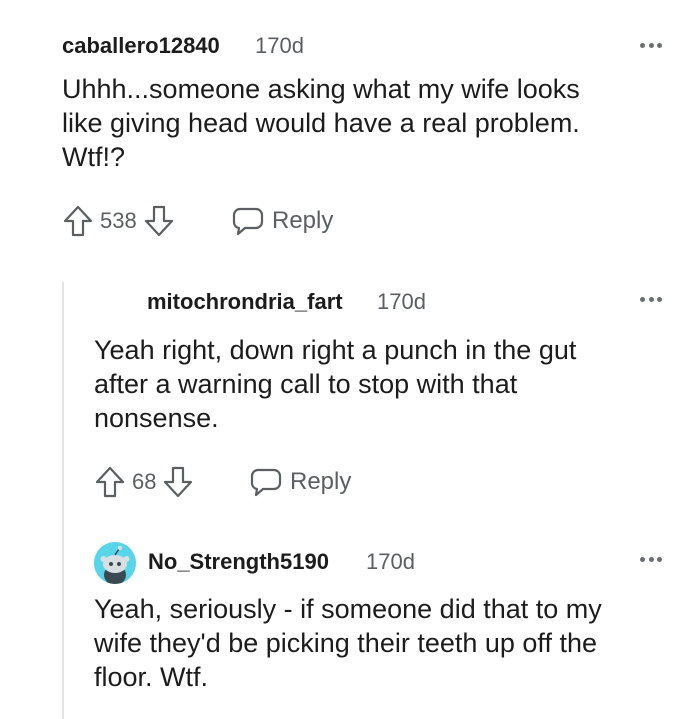  Describe the element at coordinates (306, 384) in the screenshot. I see `comment-body-line: after a warning call to stop with that` at that location.